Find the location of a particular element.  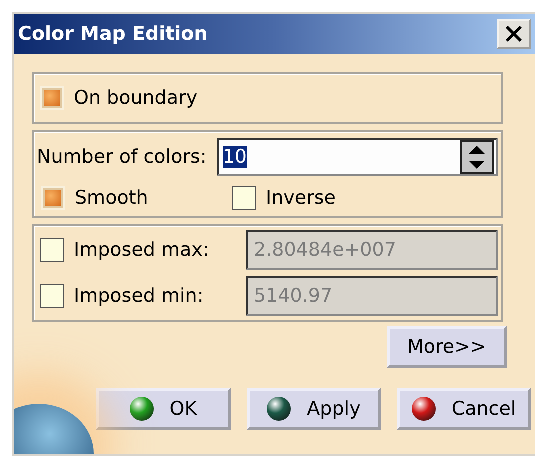

field-label: Number of colors: is located at coordinates (122, 157).